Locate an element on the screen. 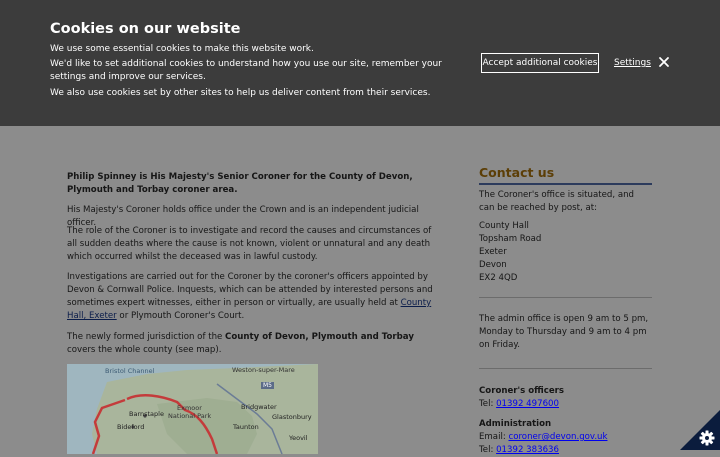  map-label-m5: M5 is located at coordinates (267, 385).